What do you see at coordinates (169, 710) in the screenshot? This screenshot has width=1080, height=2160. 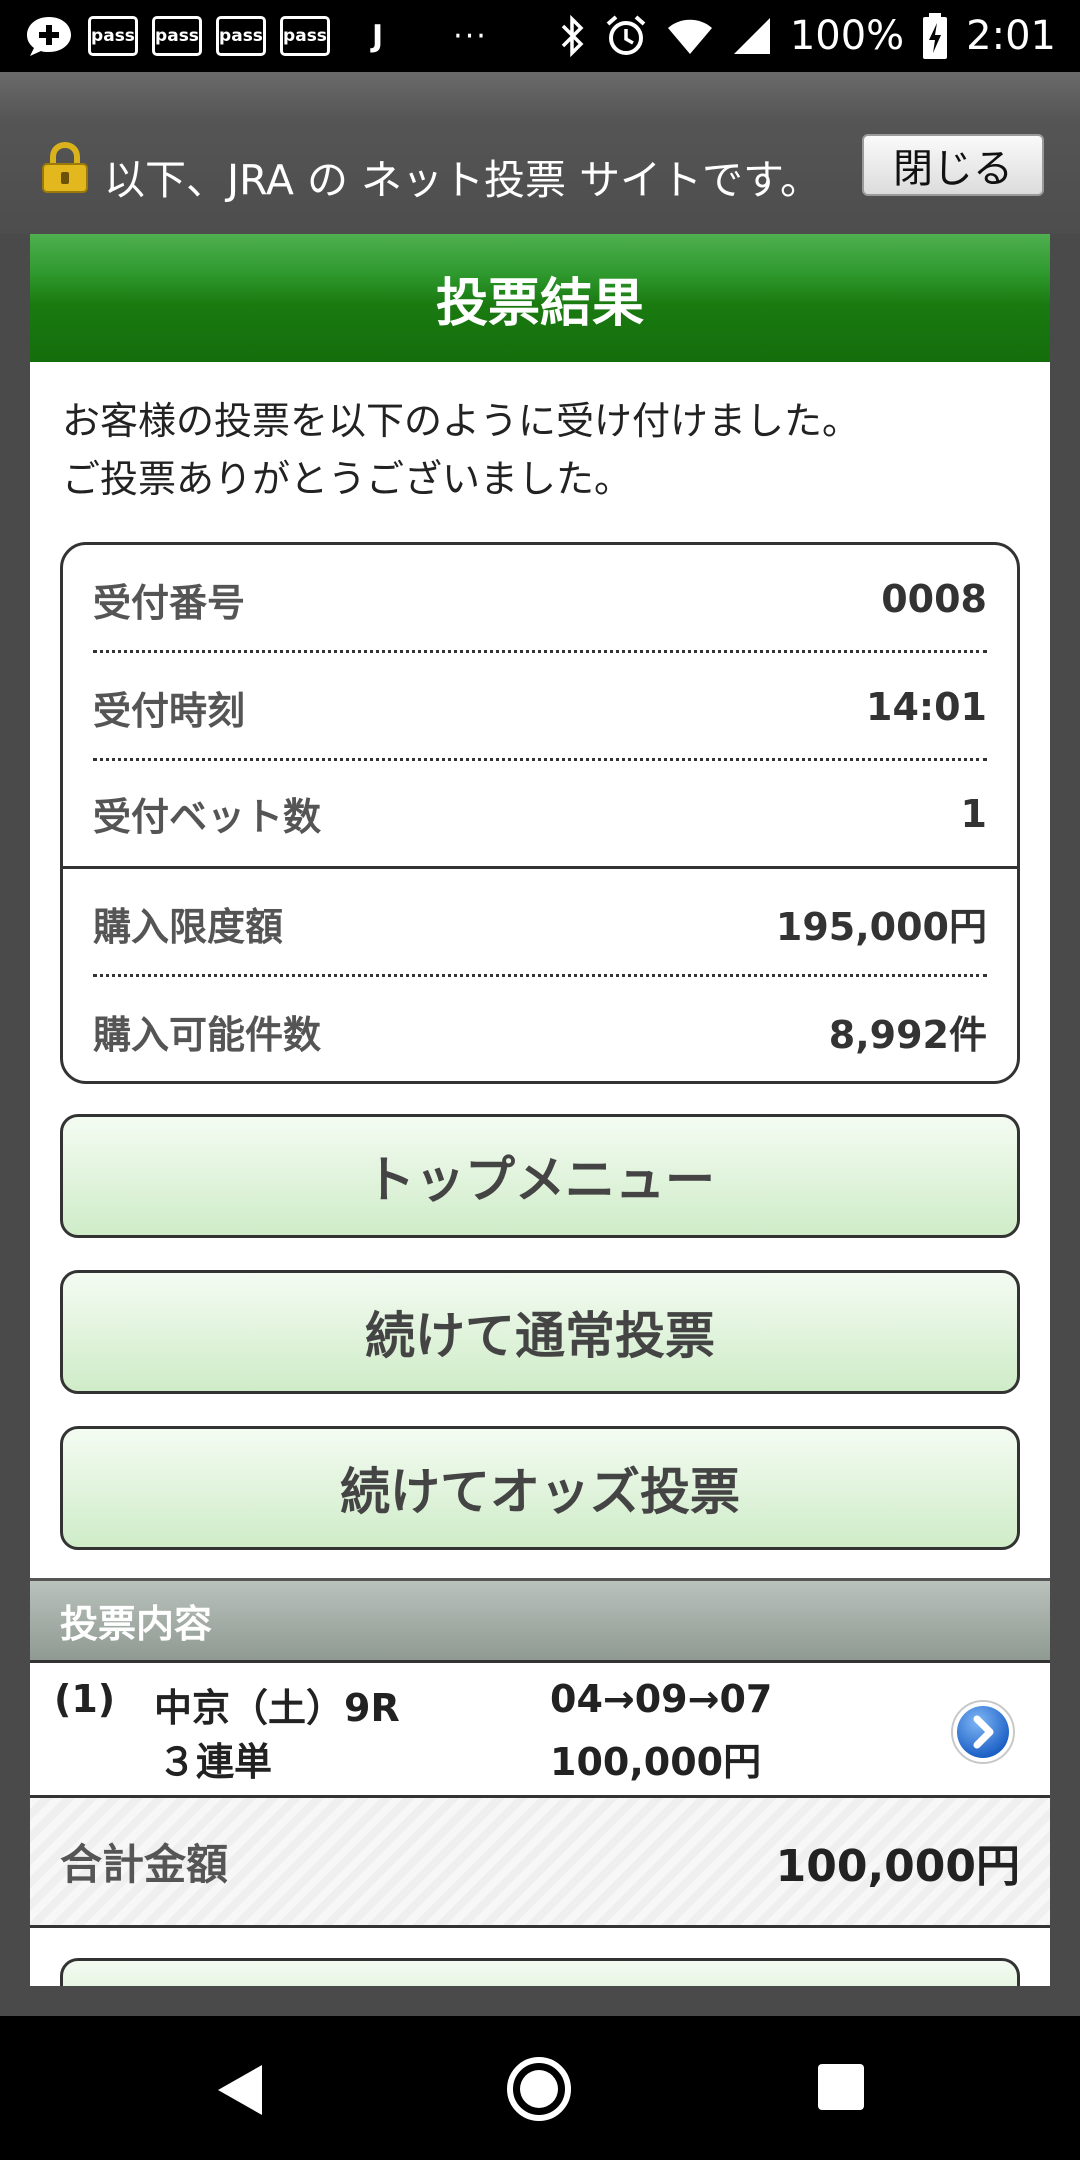 I see `receipt-time-label: 受付時刻` at bounding box center [169, 710].